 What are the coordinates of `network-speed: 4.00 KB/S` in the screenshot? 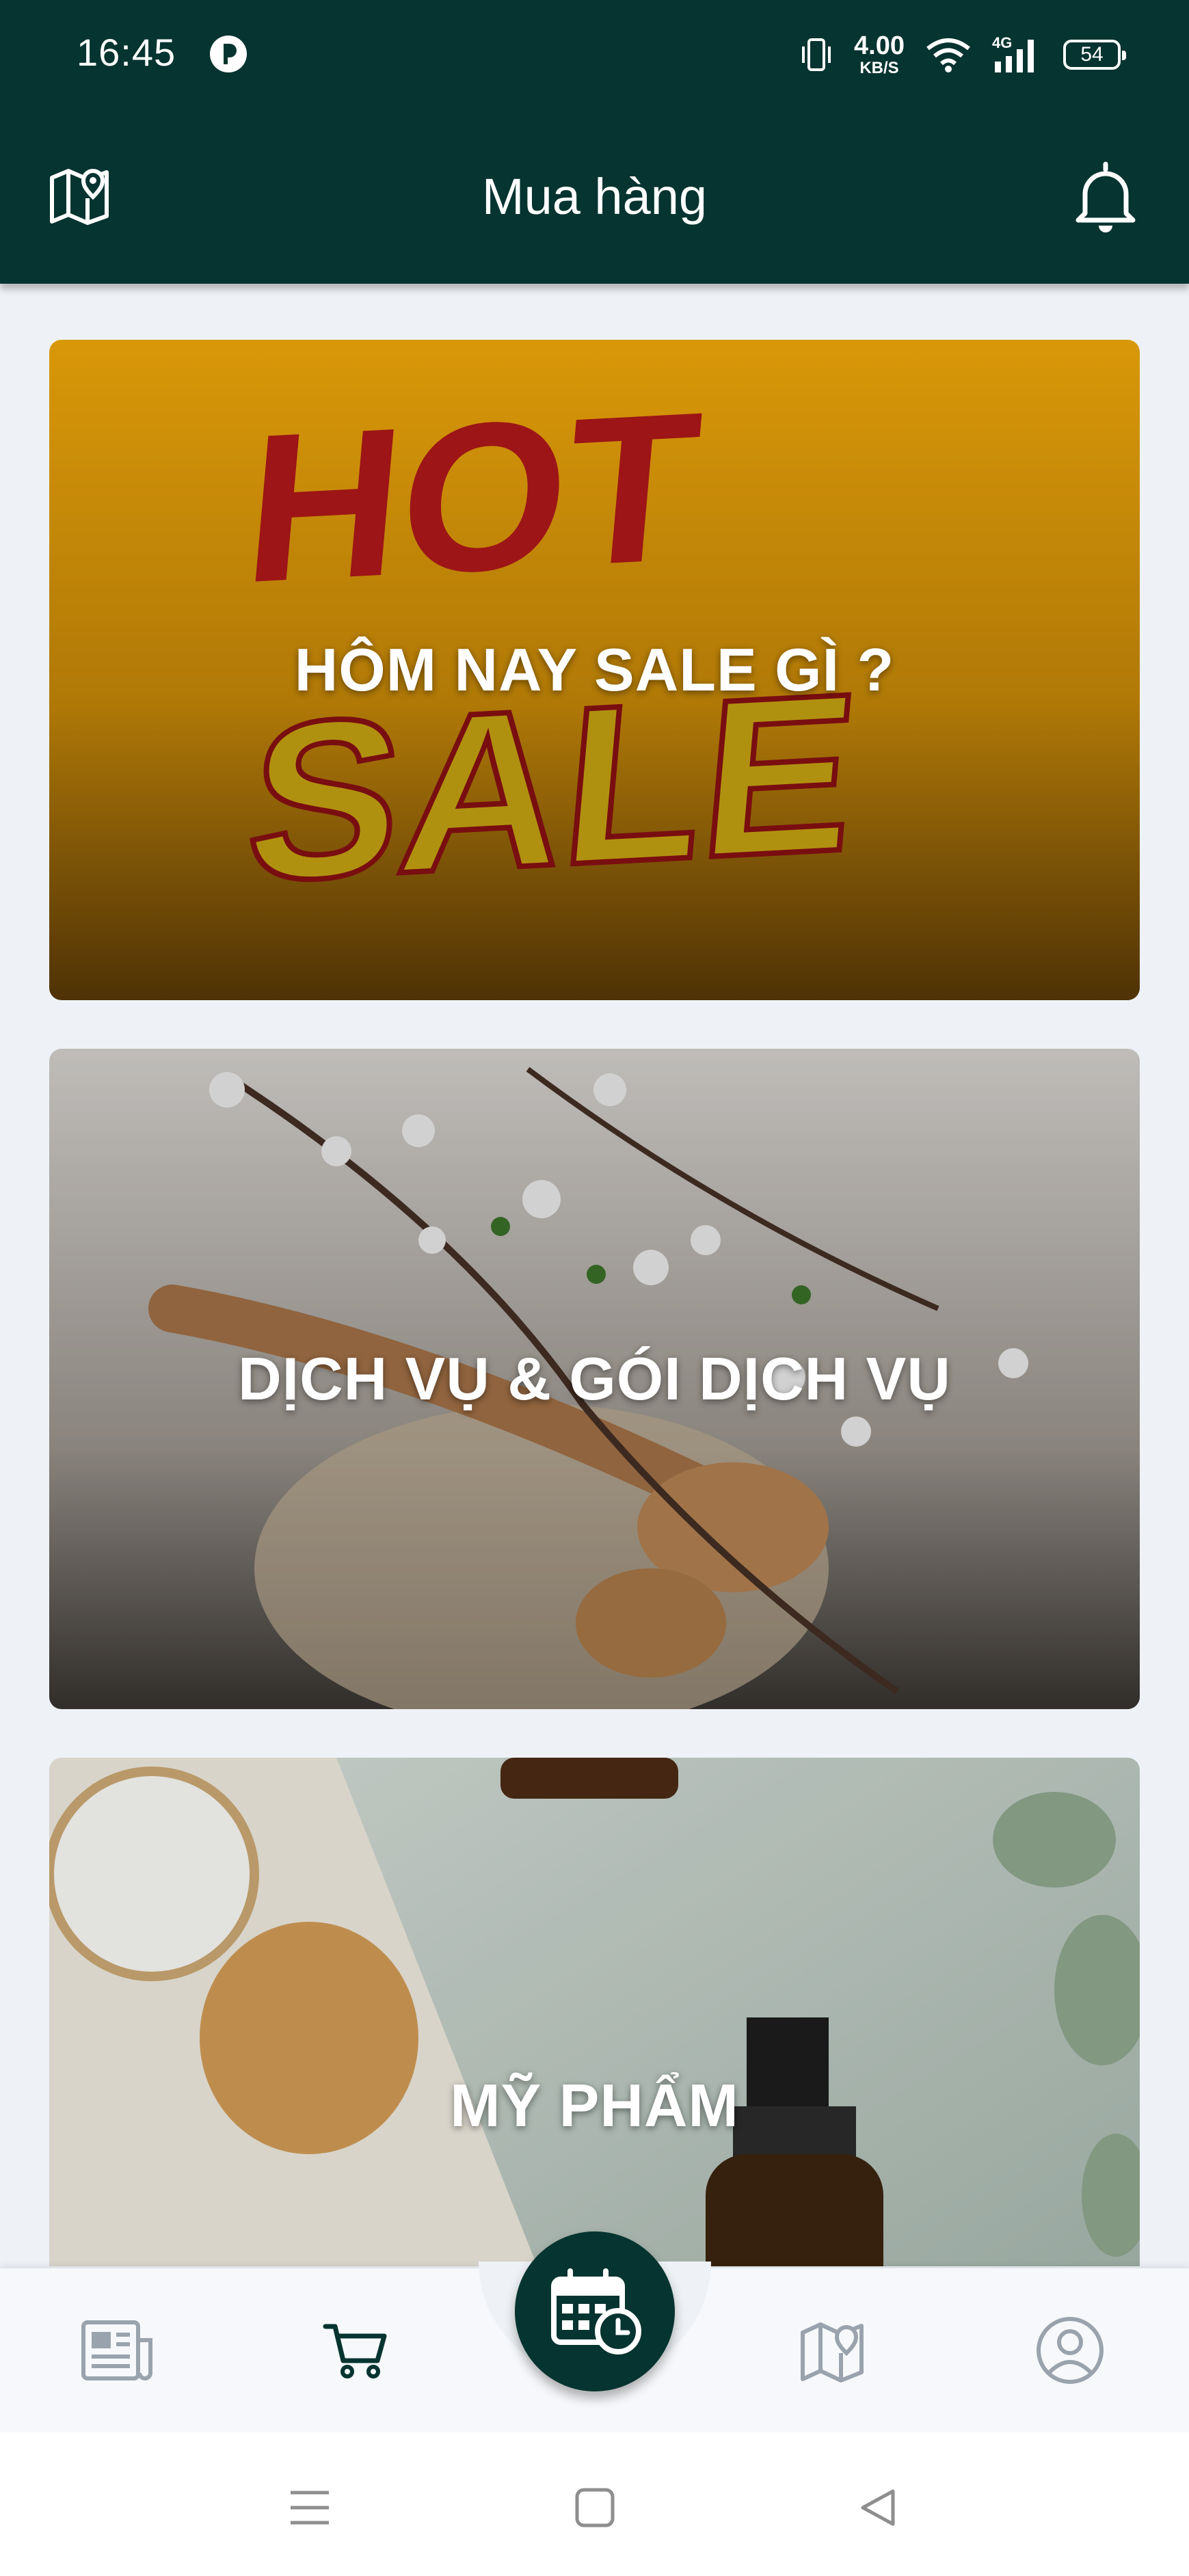 It's located at (879, 54).